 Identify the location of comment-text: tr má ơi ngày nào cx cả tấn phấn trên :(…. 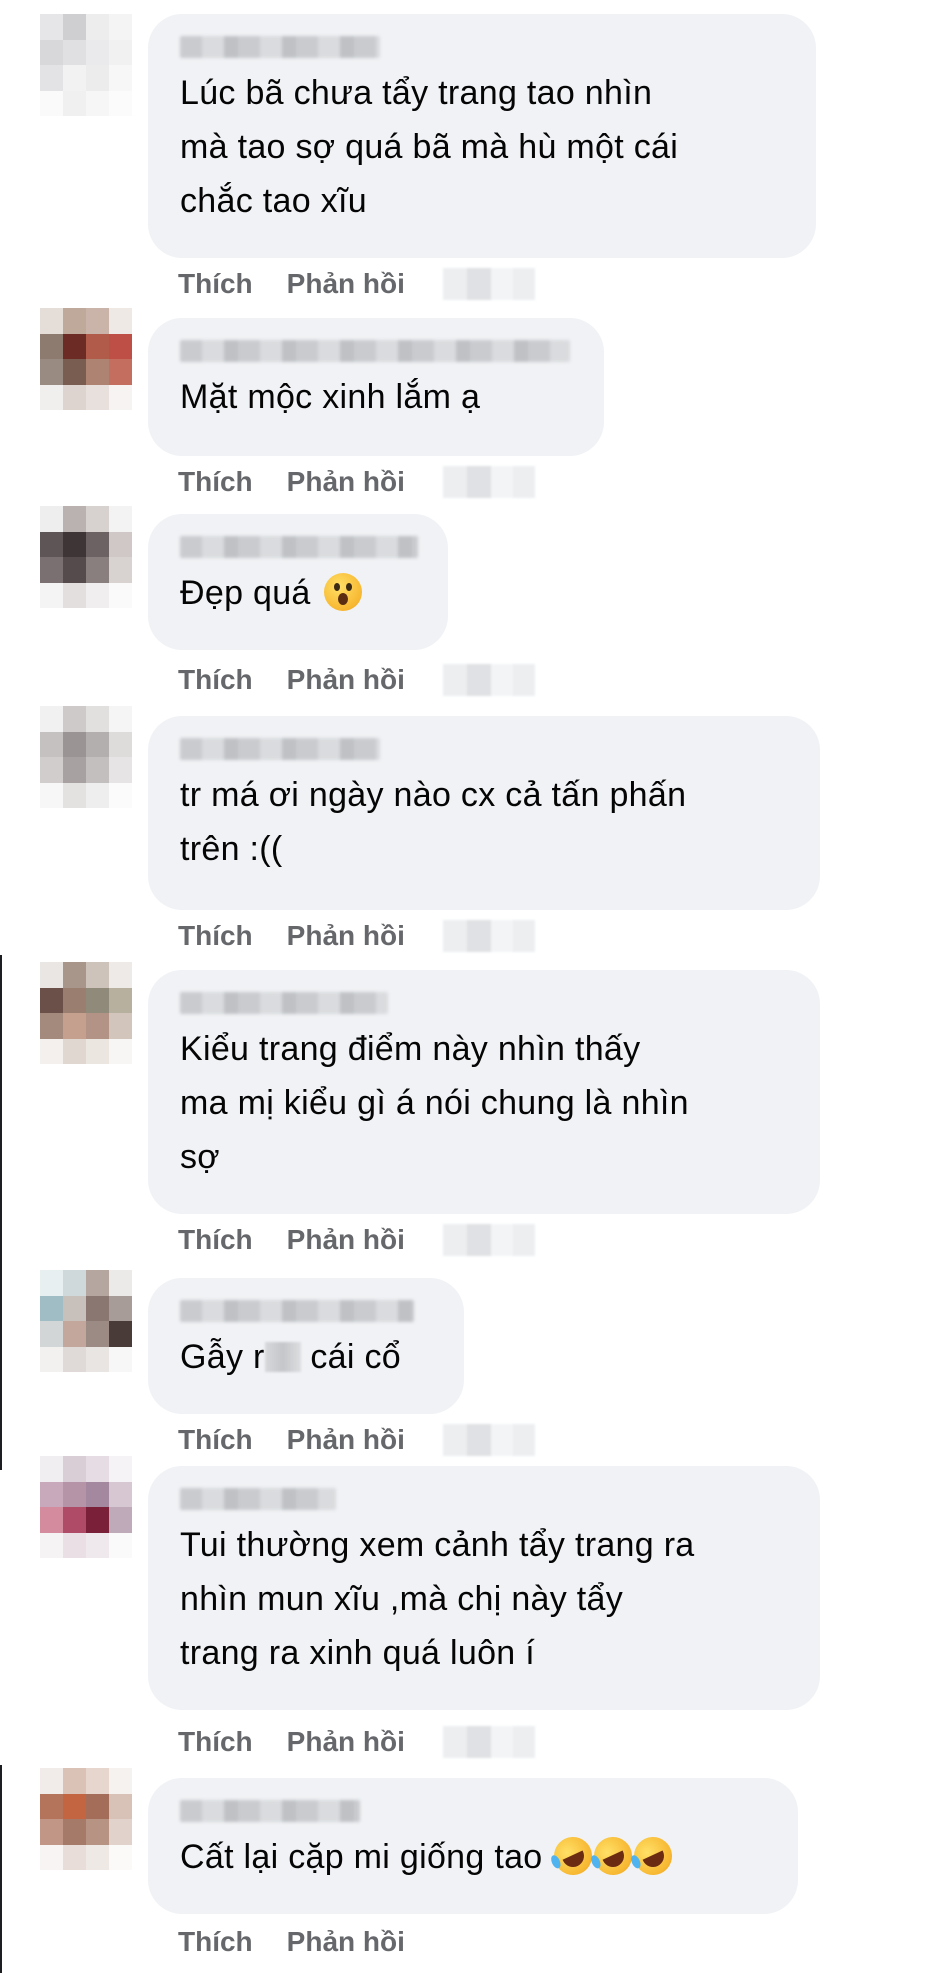
(433, 822).